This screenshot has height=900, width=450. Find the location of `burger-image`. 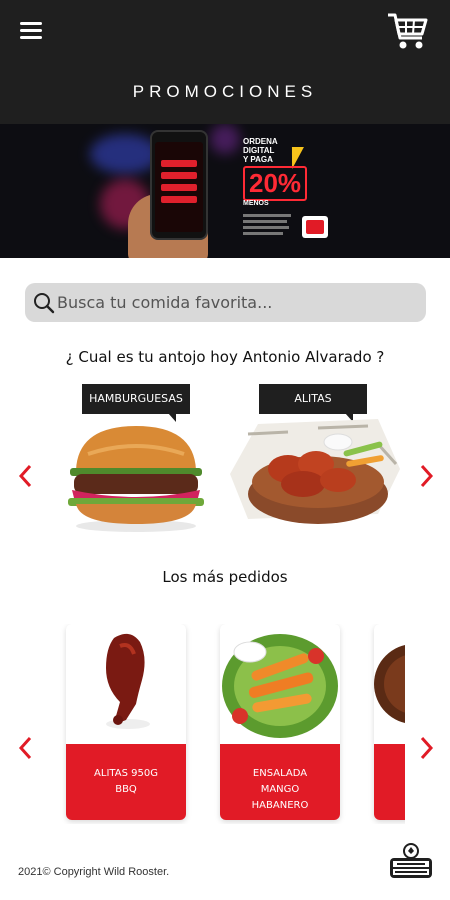

burger-image is located at coordinates (136, 479).